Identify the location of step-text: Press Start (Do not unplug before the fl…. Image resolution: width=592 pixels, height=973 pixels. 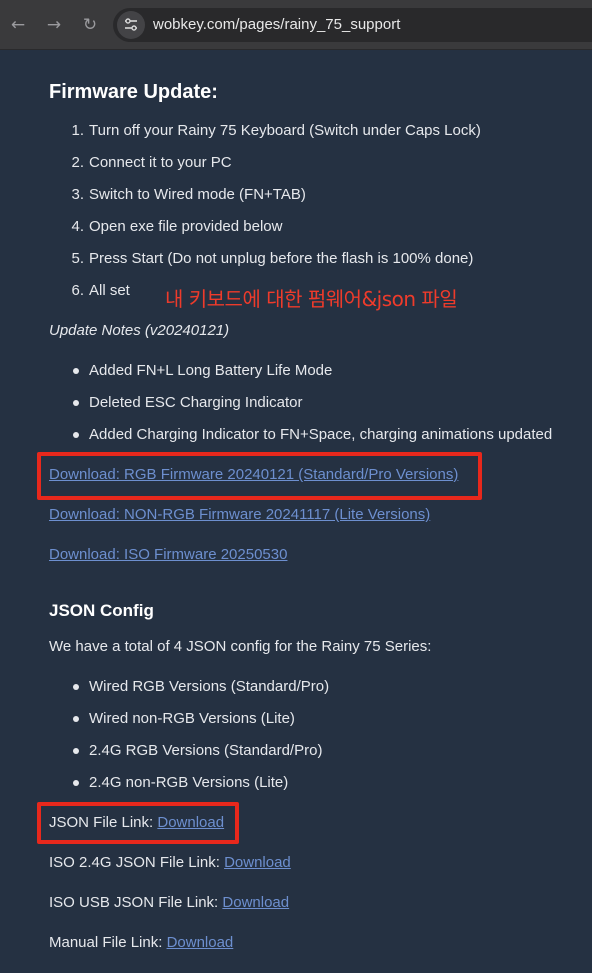
(281, 258).